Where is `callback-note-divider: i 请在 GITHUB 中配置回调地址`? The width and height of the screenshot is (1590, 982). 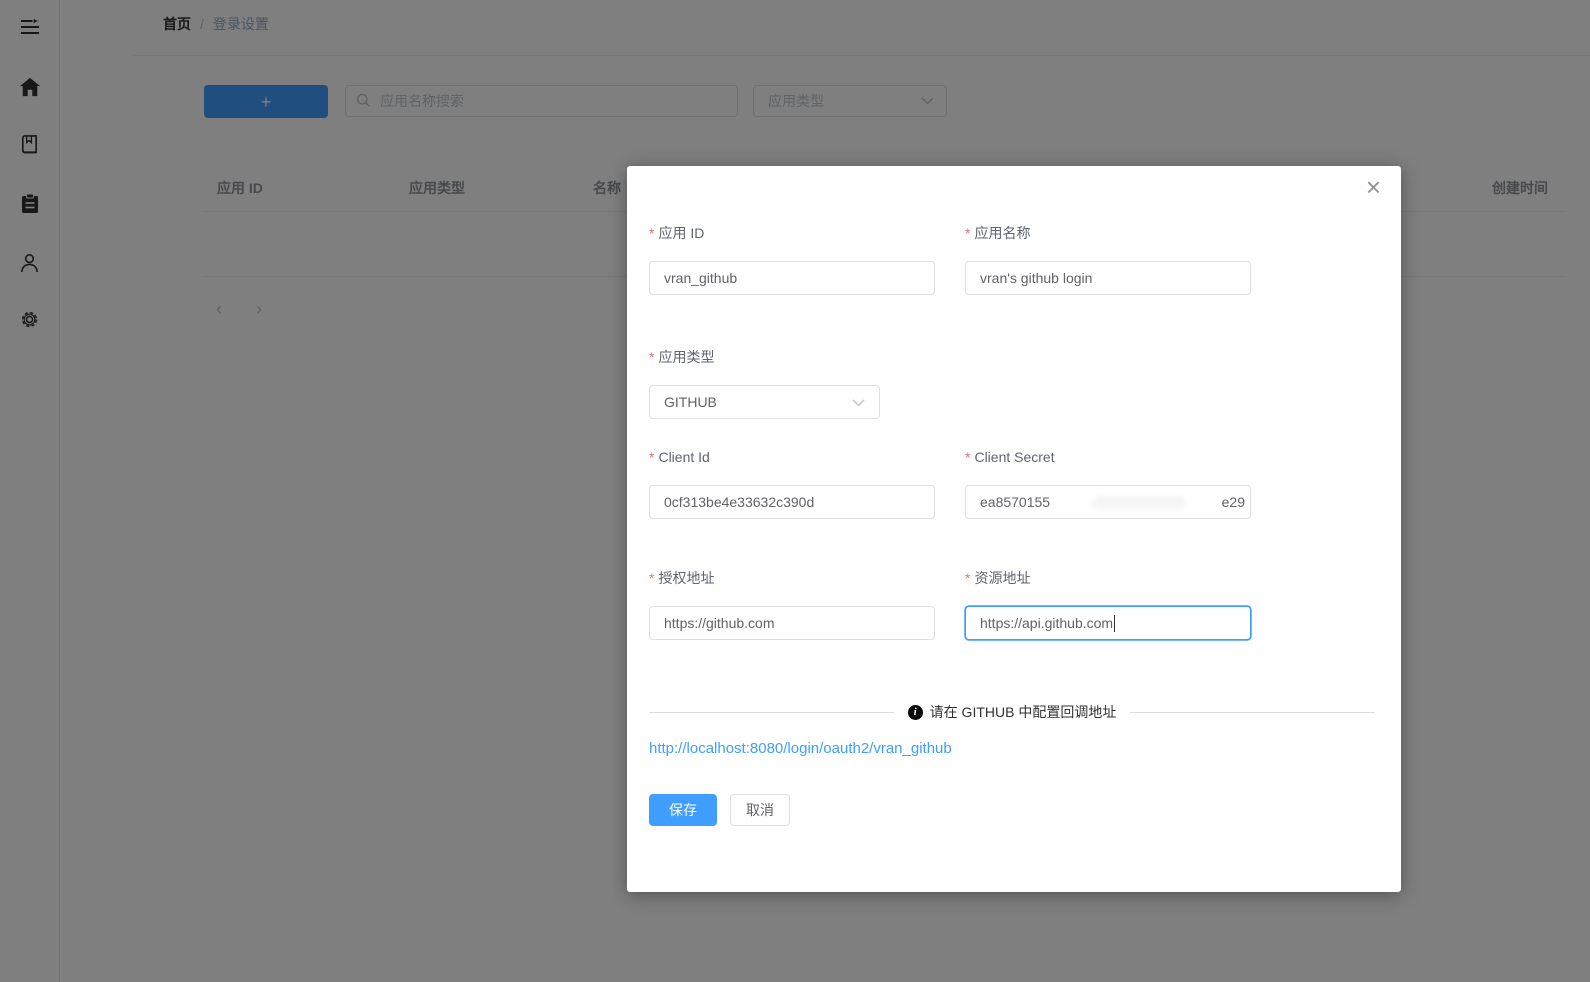
callback-note-divider: i 请在 GITHUB 中配置回调地址 is located at coordinates (1012, 712).